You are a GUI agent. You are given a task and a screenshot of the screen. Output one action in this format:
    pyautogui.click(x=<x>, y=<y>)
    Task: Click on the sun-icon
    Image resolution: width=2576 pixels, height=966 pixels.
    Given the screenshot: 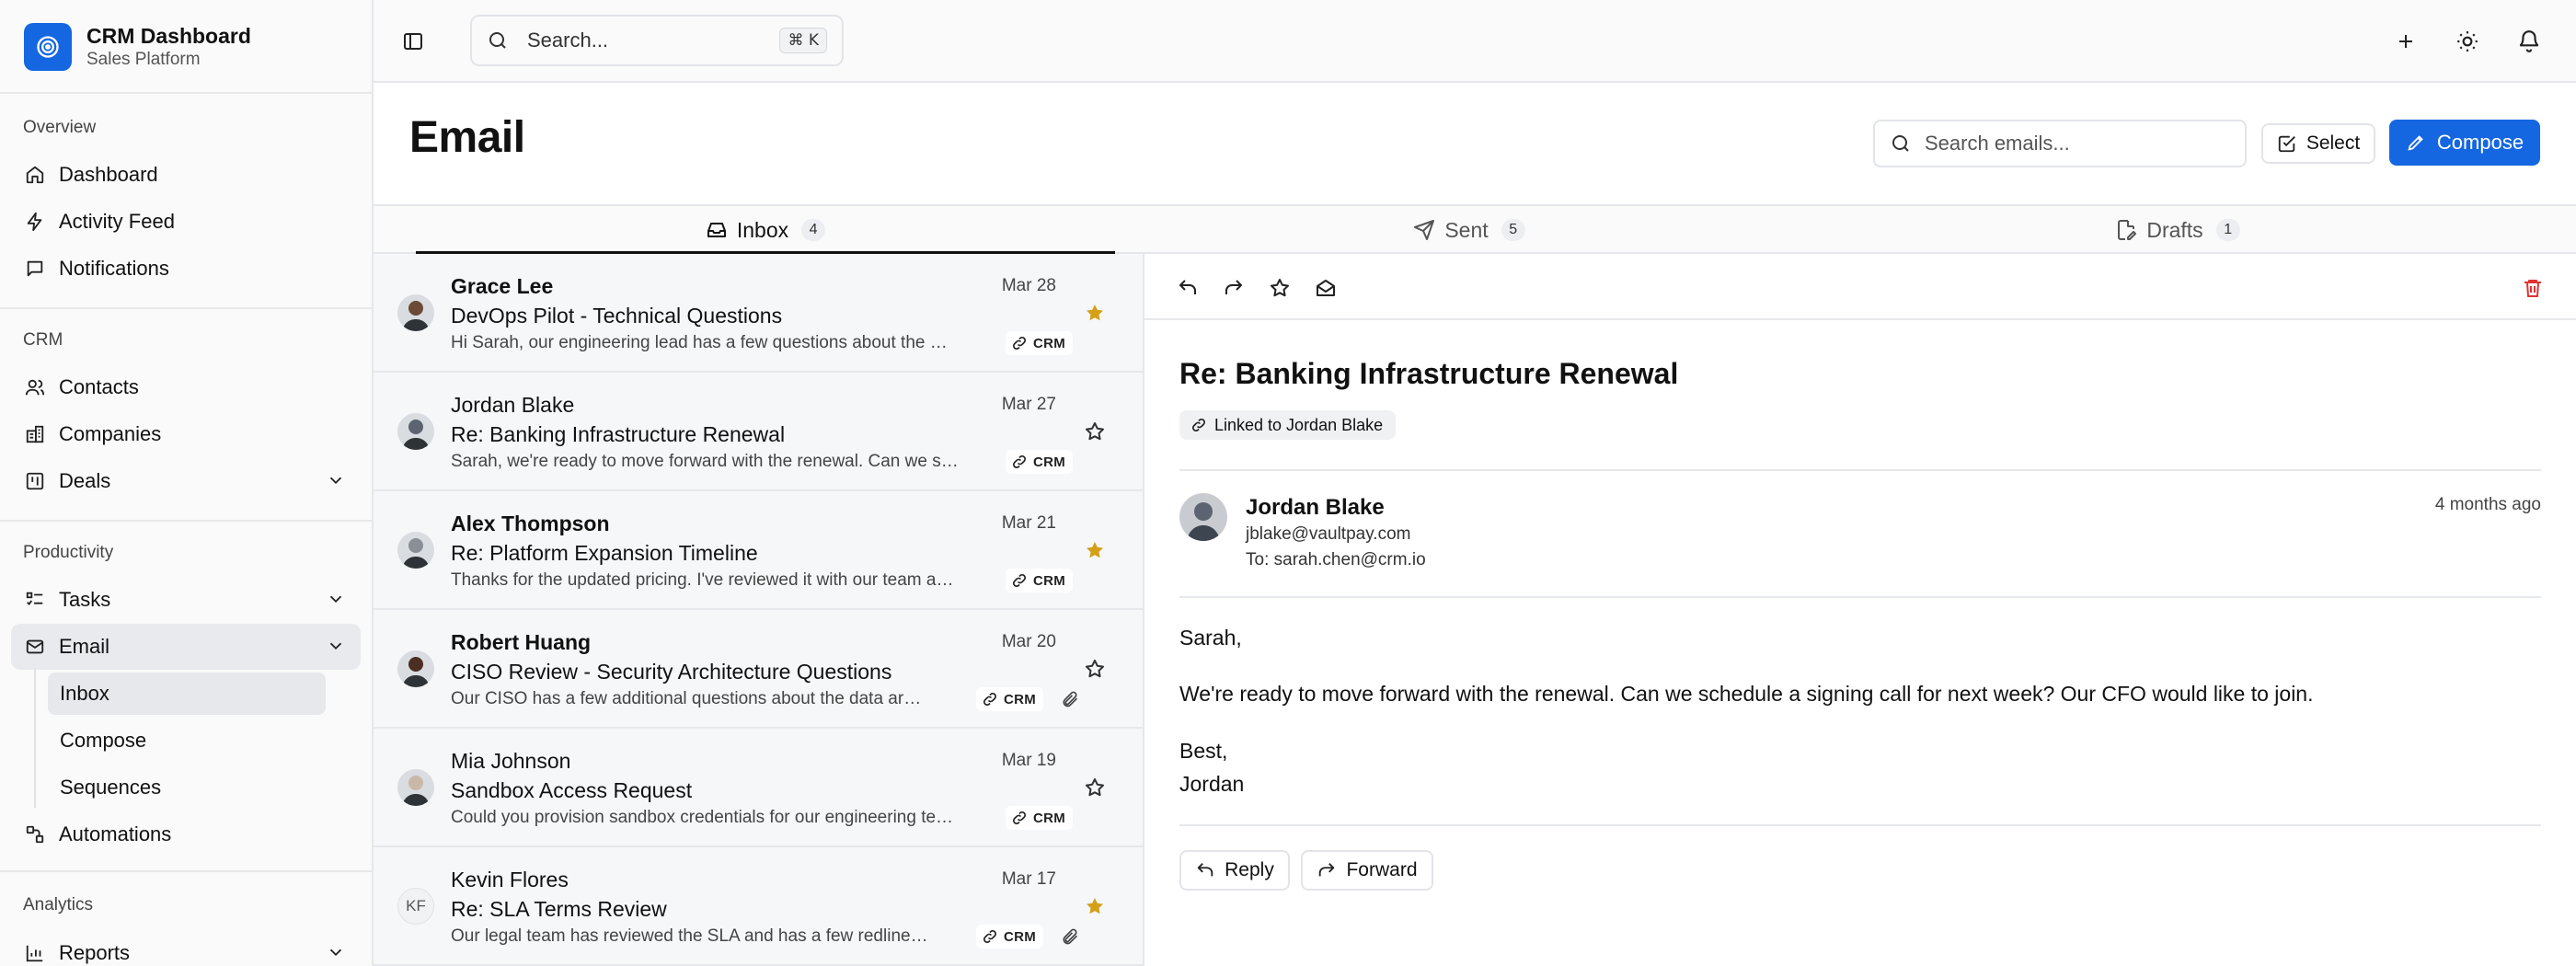 What is the action you would take?
    pyautogui.click(x=2467, y=41)
    